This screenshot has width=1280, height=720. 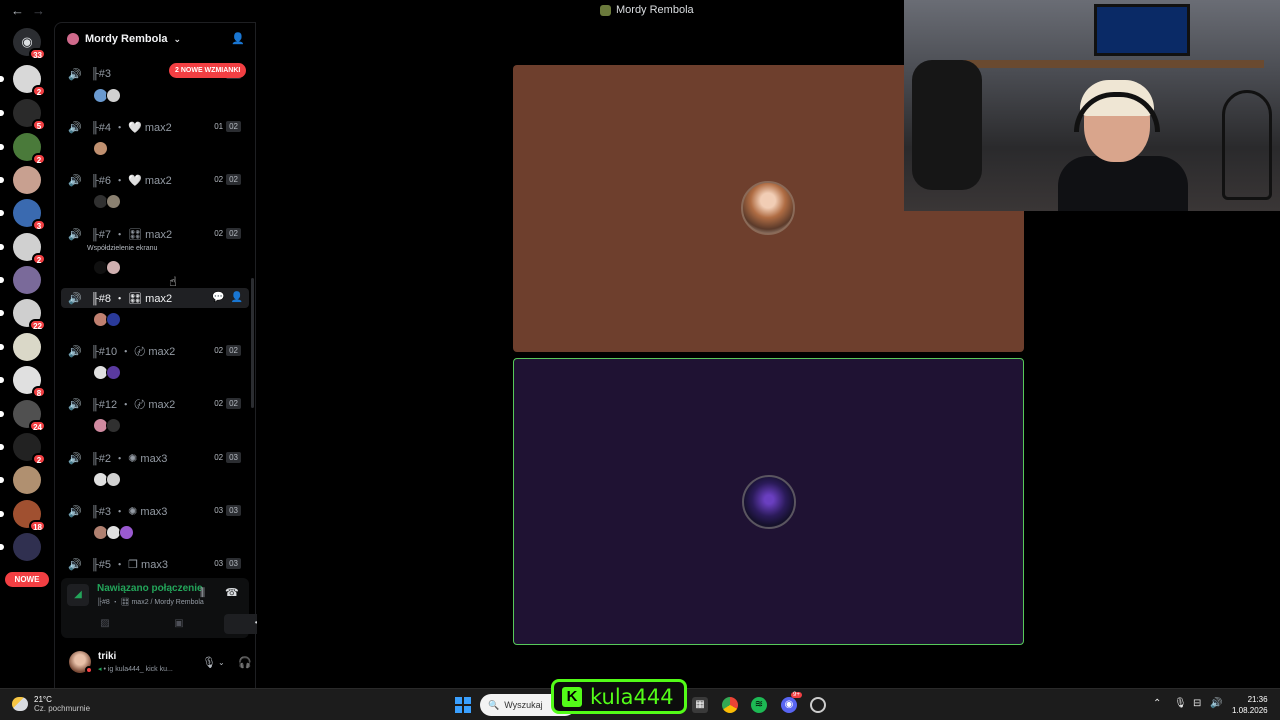 What do you see at coordinates (39, 159) in the screenshot?
I see `server-mention-badge: 2` at bounding box center [39, 159].